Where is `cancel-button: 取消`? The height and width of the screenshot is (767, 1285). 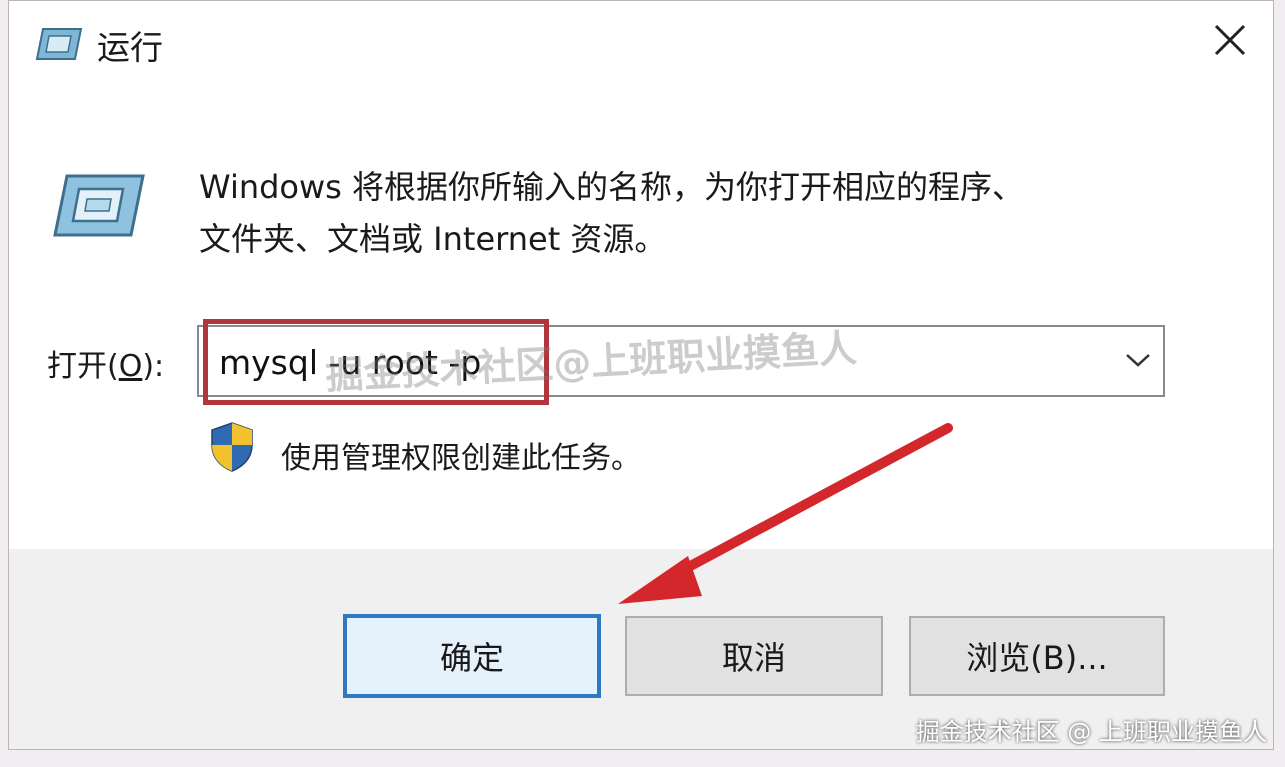
cancel-button: 取消 is located at coordinates (754, 656).